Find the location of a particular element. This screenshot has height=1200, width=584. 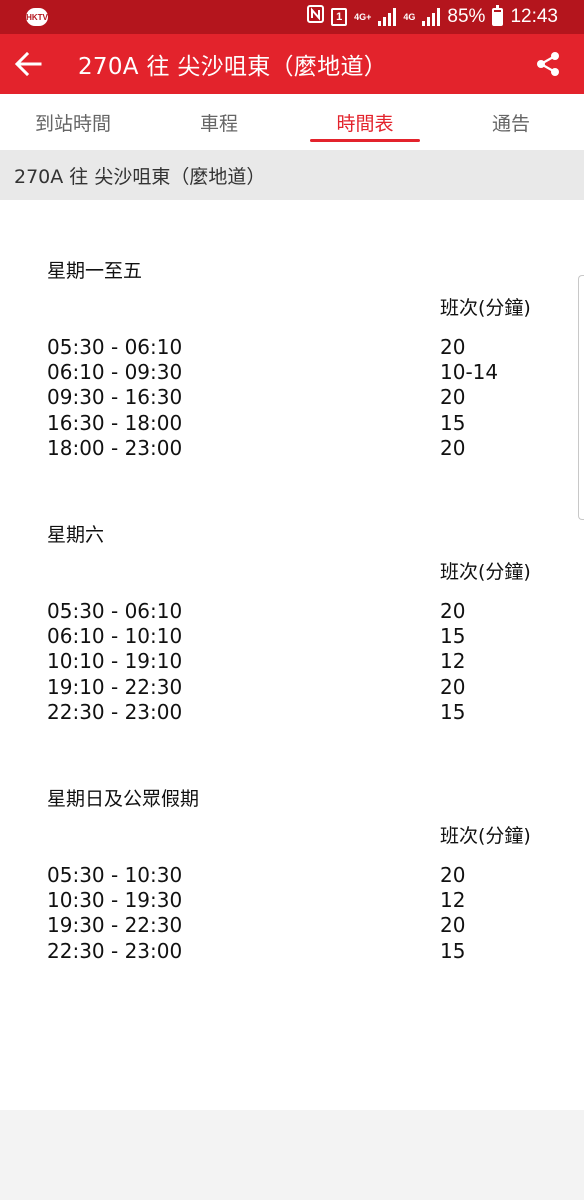

time-range: 09:30 - 16:30 is located at coordinates (115, 397).